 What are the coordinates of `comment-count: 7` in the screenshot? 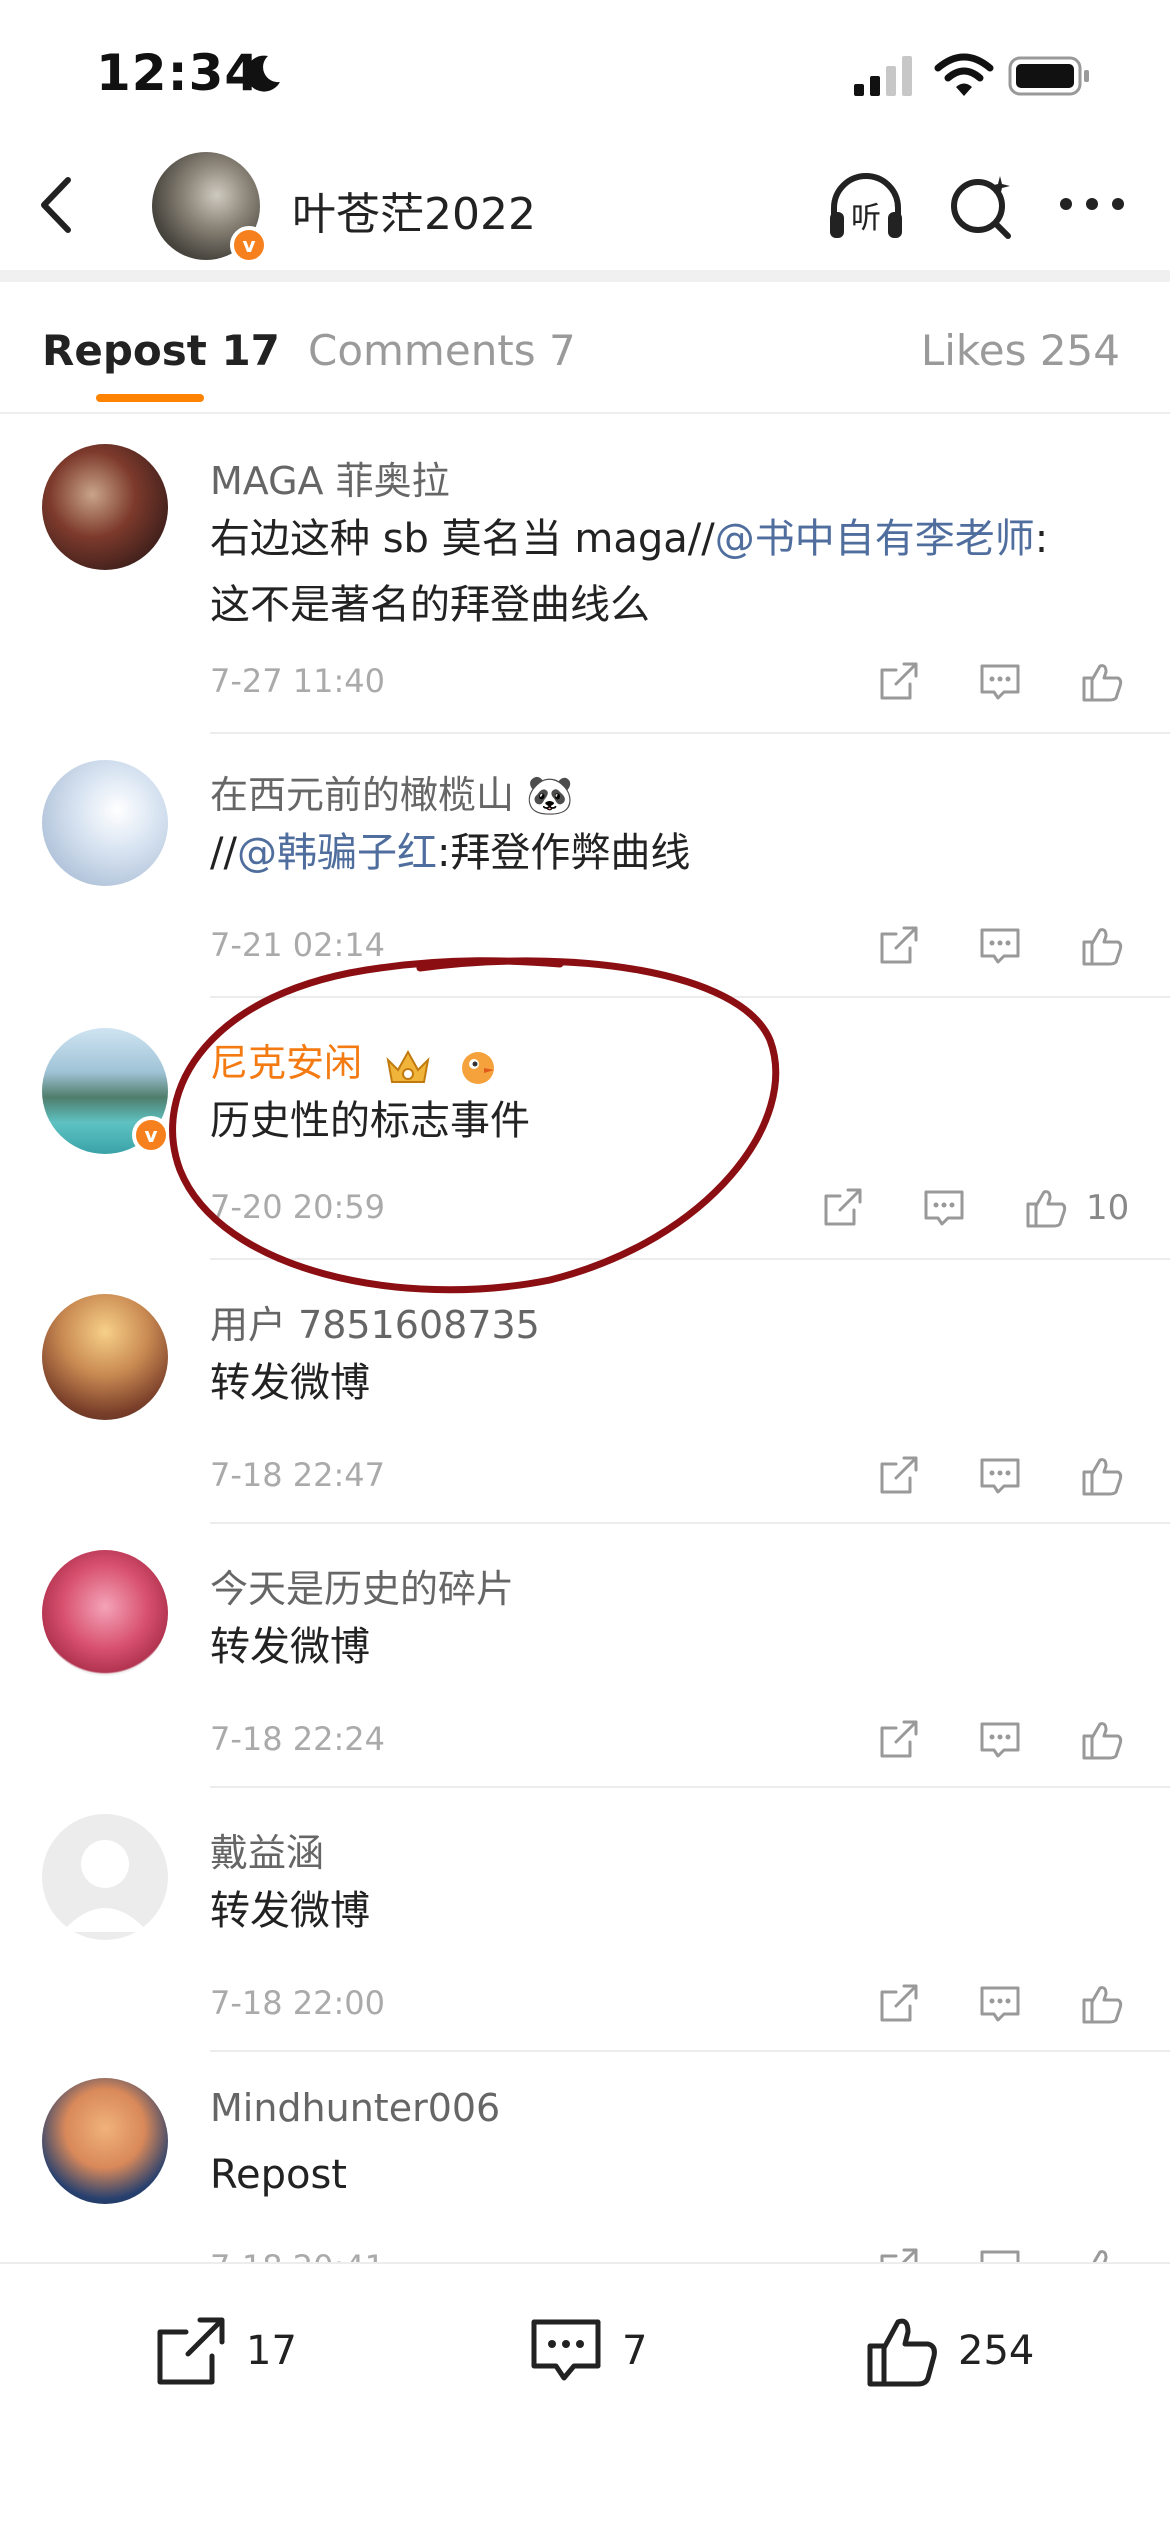 It's located at (635, 2351).